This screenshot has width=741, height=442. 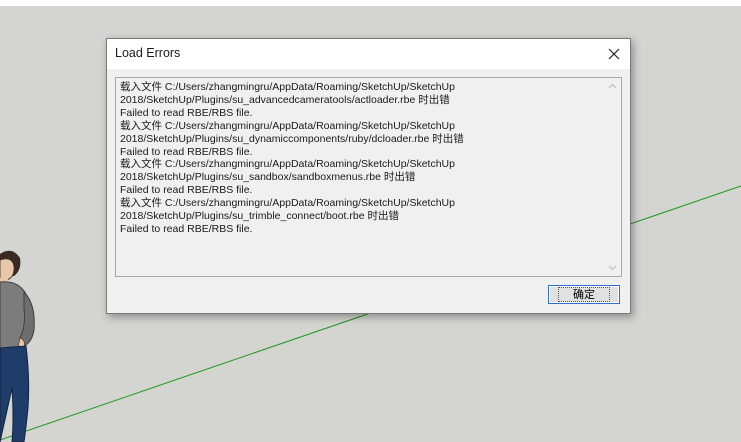 I want to click on scroll-down-arrow-icon, so click(x=612, y=267).